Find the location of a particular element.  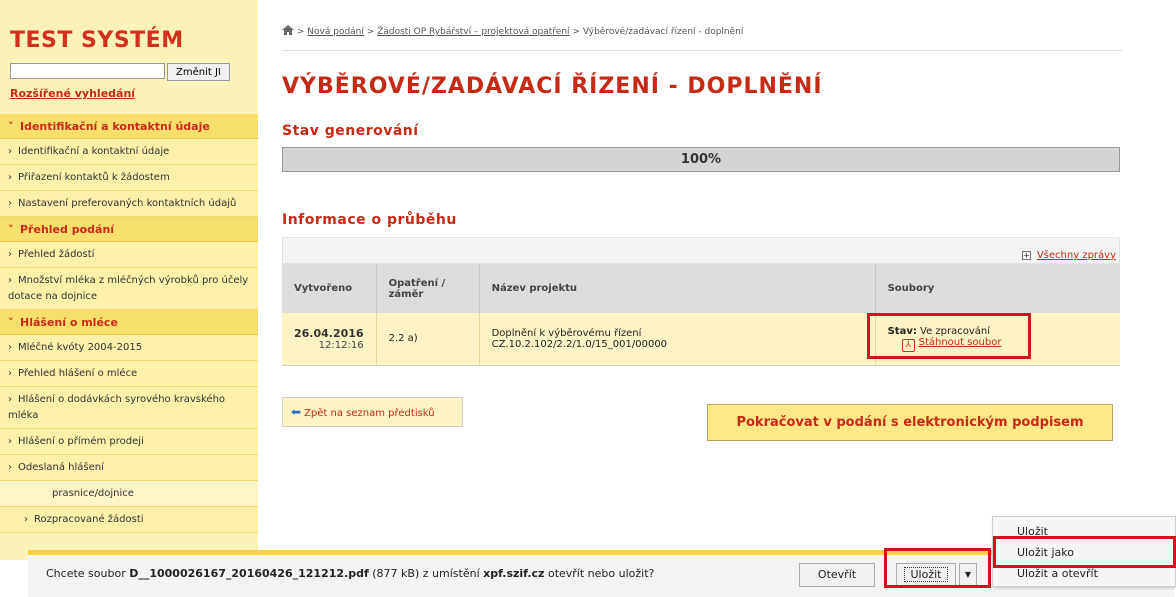

project-code: CZ.10.2.102/2.2/1.0/15_001/00000 is located at coordinates (579, 344).